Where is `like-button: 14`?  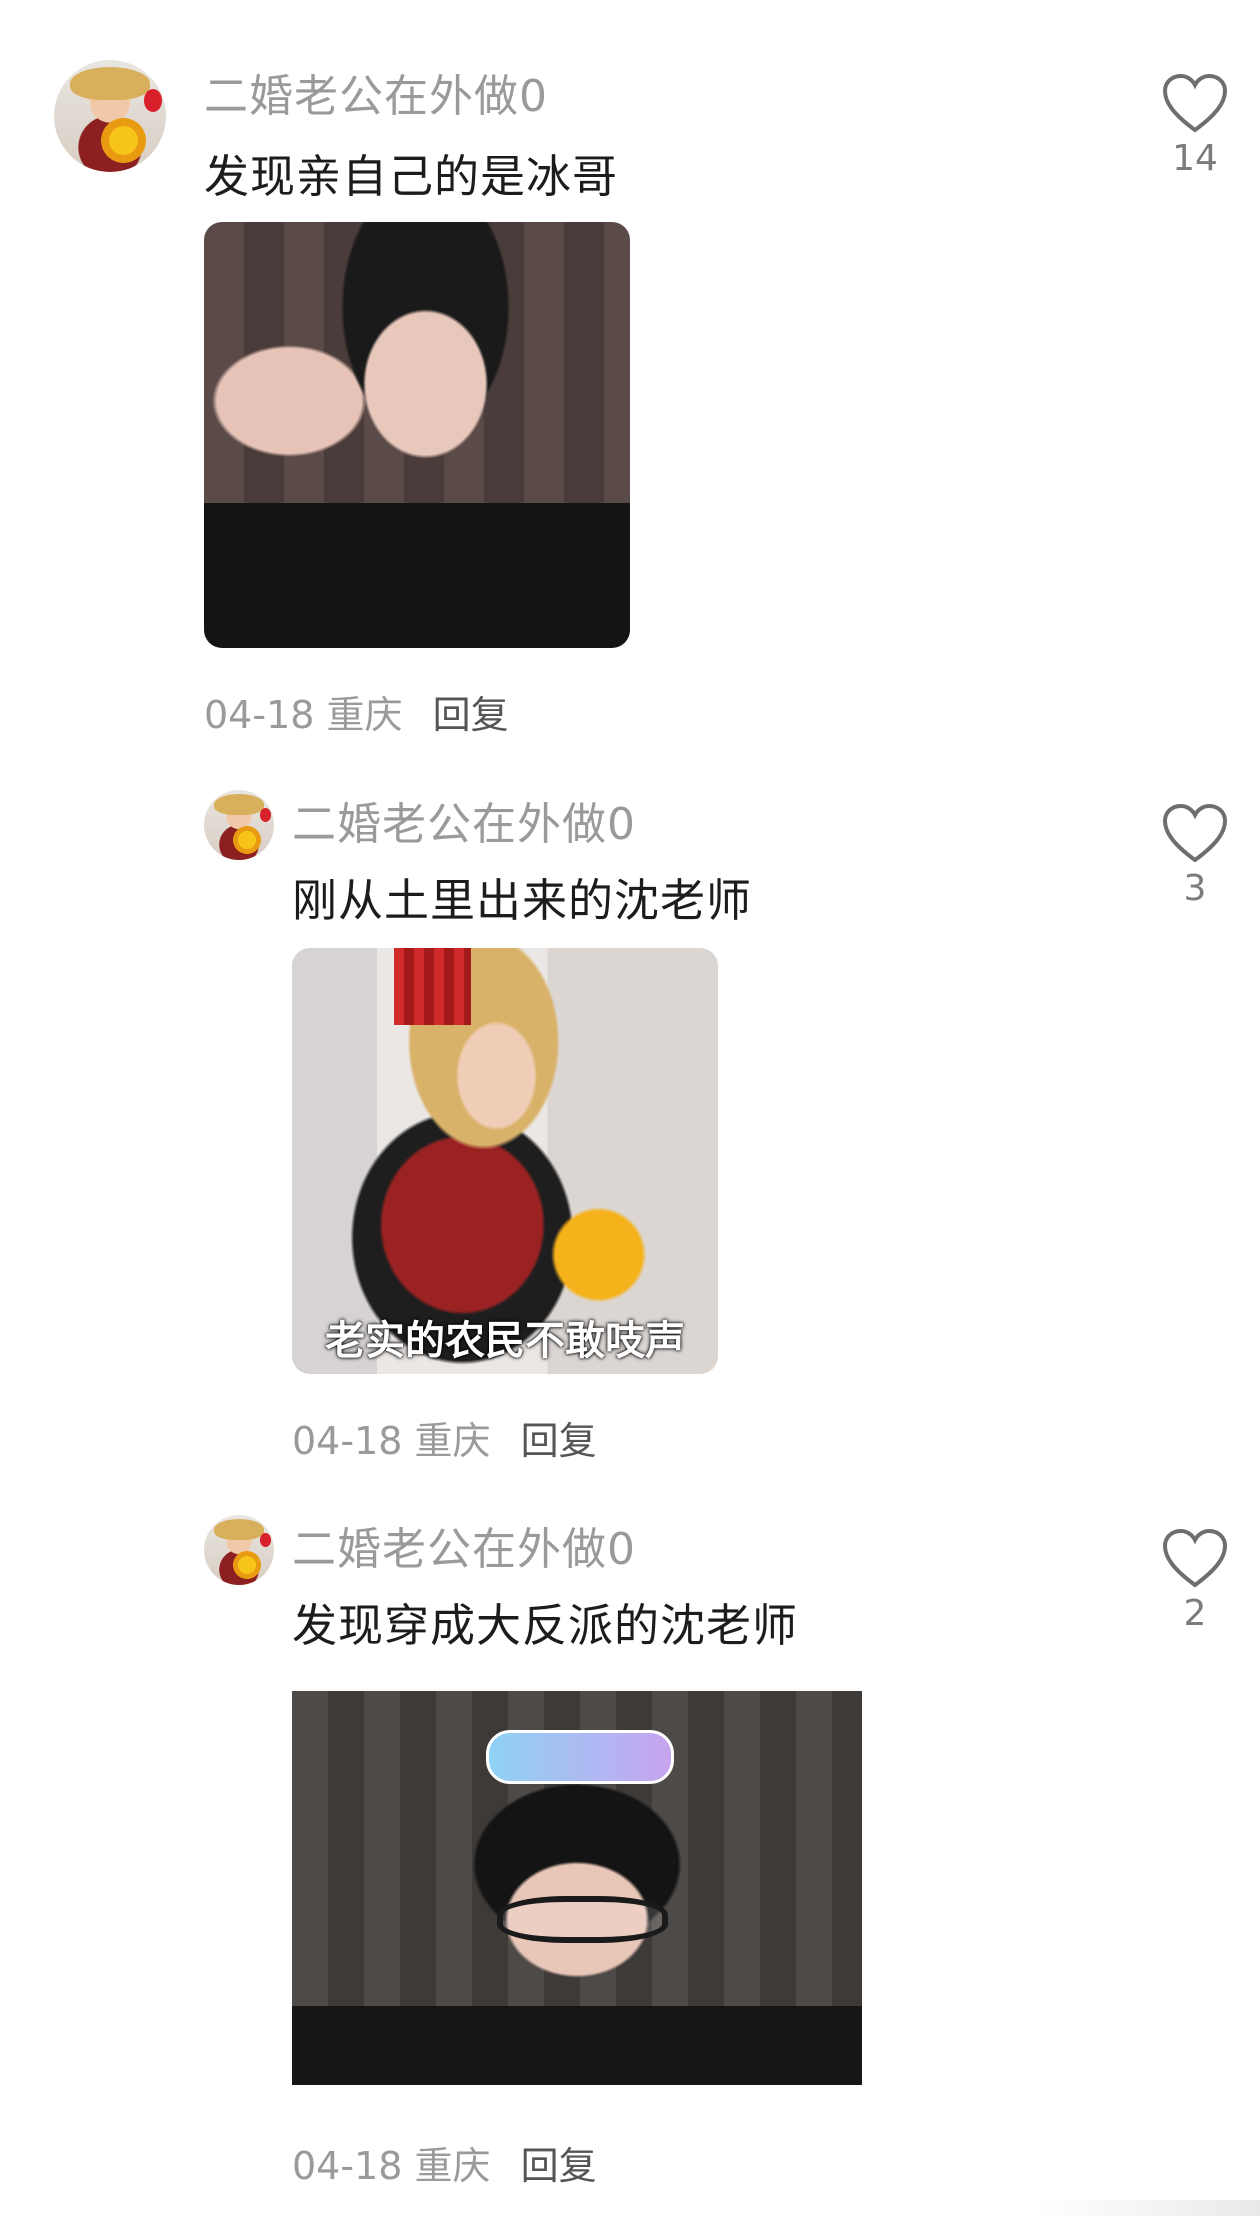 like-button: 14 is located at coordinates (1195, 126).